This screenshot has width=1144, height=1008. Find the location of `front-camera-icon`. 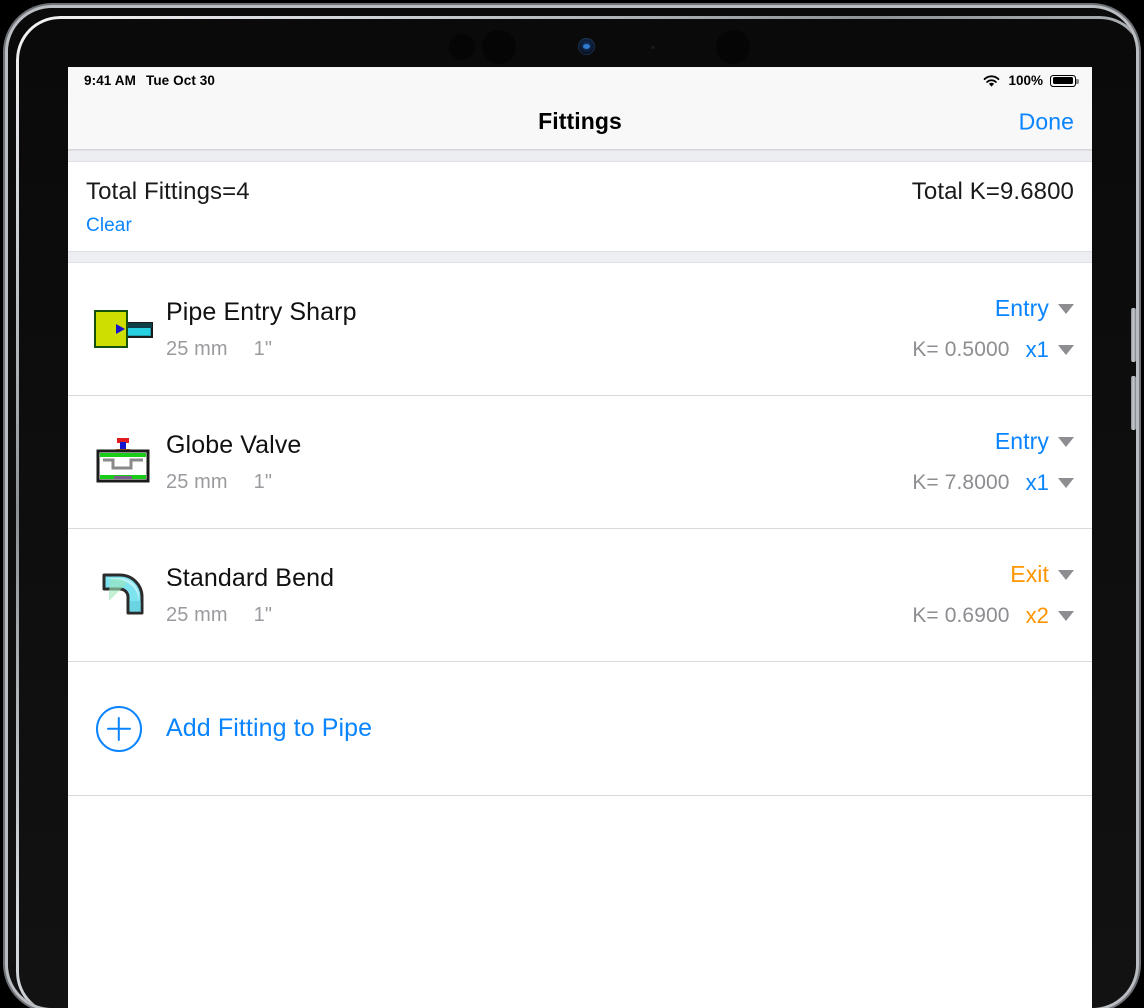

front-camera-icon is located at coordinates (586, 46).